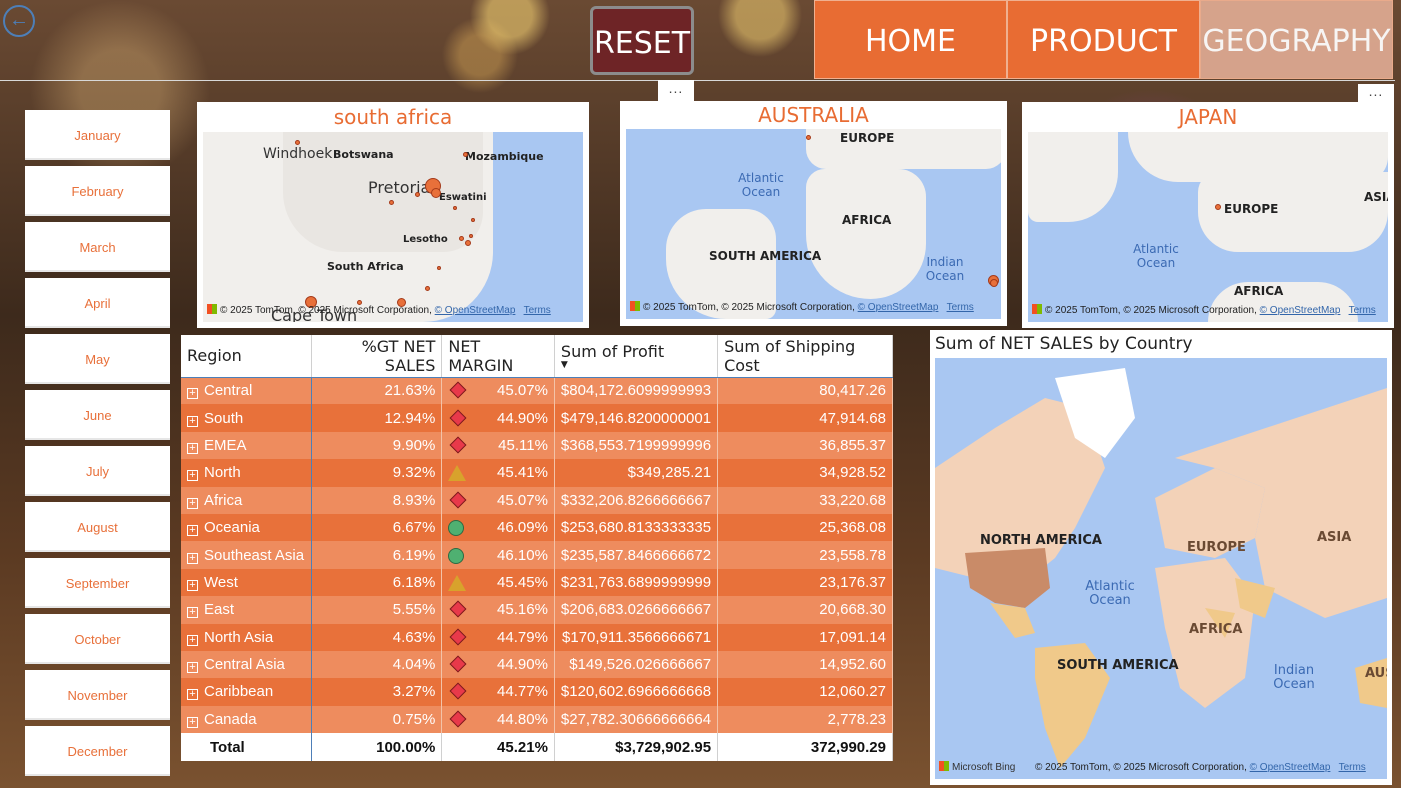 Image resolution: width=1401 pixels, height=788 pixels. I want to click on net-margin-cell: 45.11%, so click(498, 445).